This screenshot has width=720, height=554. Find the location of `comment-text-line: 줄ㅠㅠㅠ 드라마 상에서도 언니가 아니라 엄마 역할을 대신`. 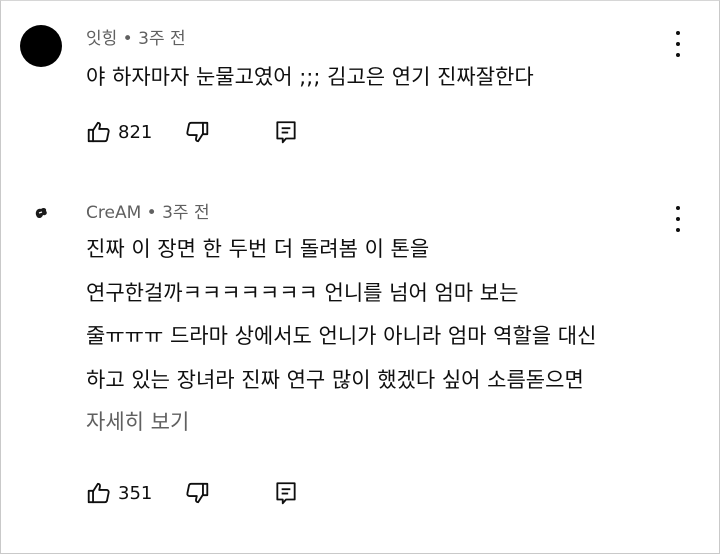

comment-text-line: 줄ㅠㅠㅠ 드라마 상에서도 언니가 아니라 엄마 역할을 대신 is located at coordinates (341, 336).